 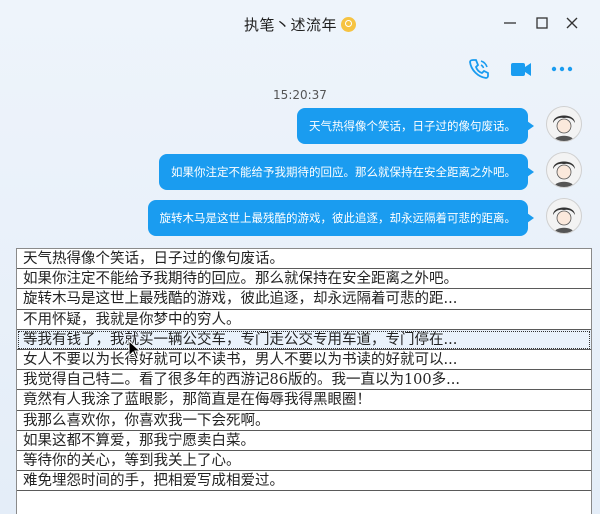 What do you see at coordinates (572, 23) in the screenshot?
I see `close-icon` at bounding box center [572, 23].